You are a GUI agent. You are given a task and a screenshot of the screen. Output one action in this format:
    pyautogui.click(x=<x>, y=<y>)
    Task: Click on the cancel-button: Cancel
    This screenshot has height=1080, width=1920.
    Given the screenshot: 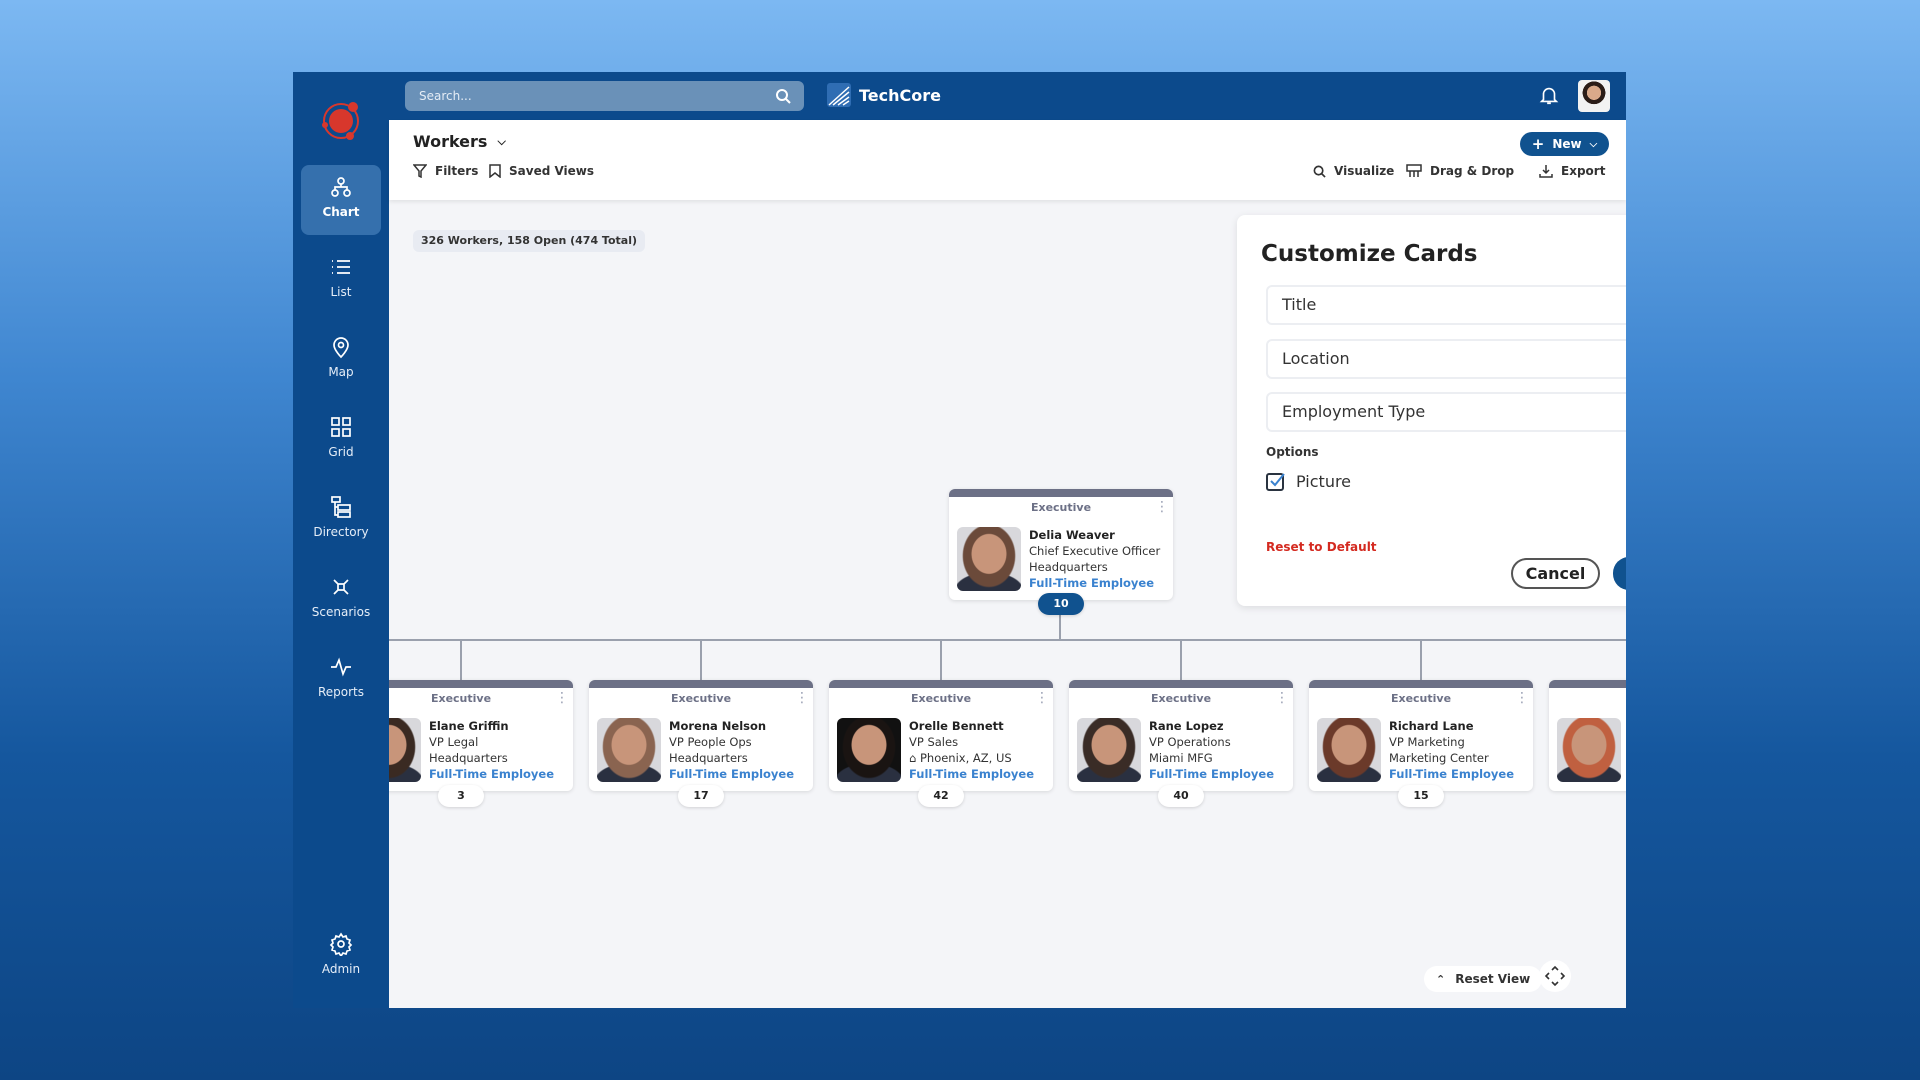 What is the action you would take?
    pyautogui.click(x=1555, y=573)
    